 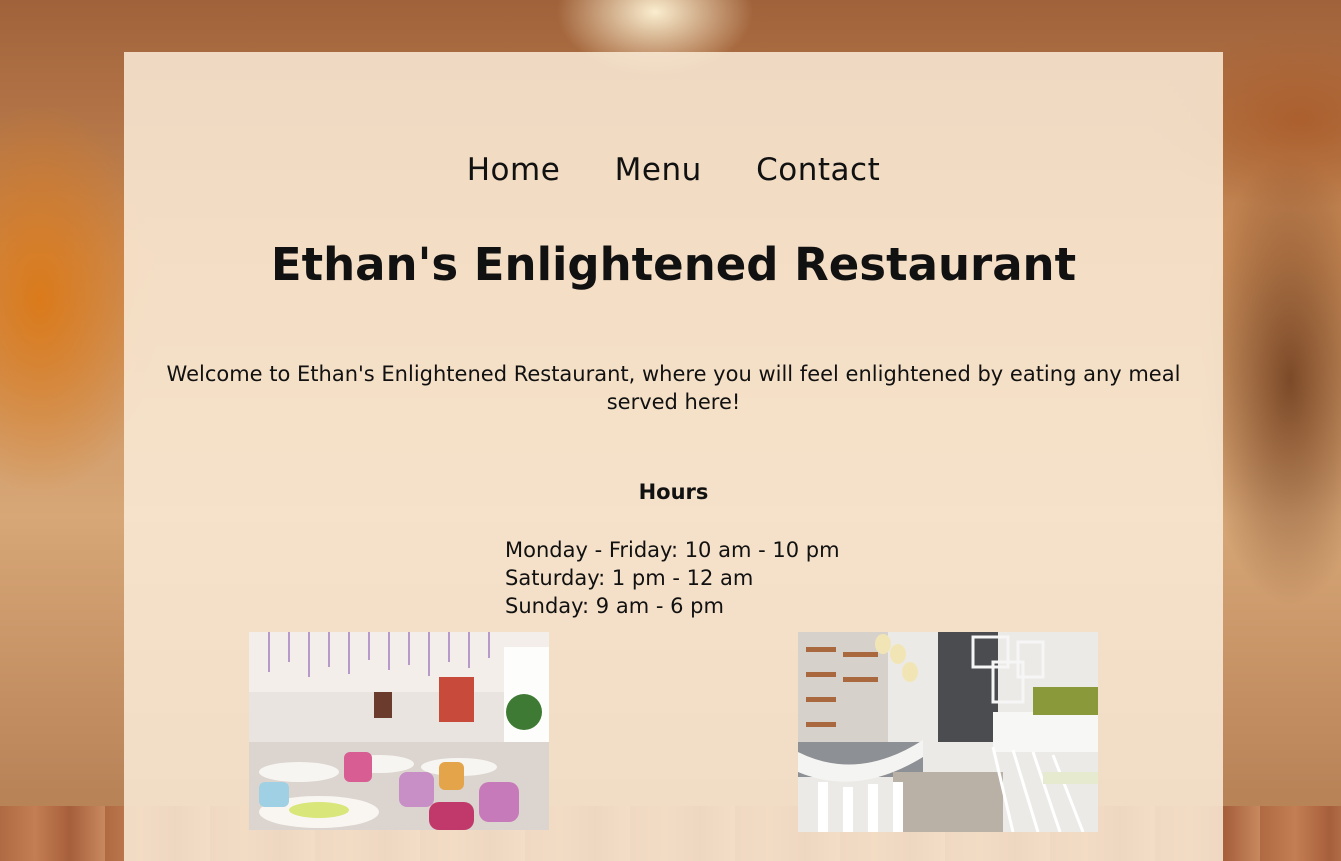 What do you see at coordinates (629, 578) in the screenshot?
I see `hours-saturday: Saturday: 1 pm - 12 am` at bounding box center [629, 578].